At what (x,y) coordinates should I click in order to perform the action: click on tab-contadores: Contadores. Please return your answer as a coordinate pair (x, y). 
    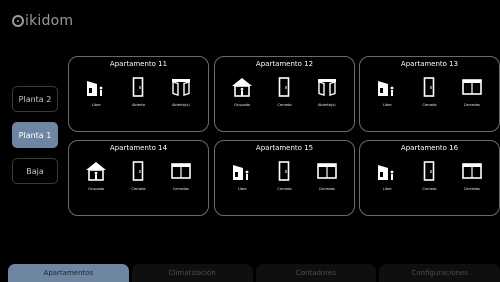
    Looking at the image, I should click on (316, 273).